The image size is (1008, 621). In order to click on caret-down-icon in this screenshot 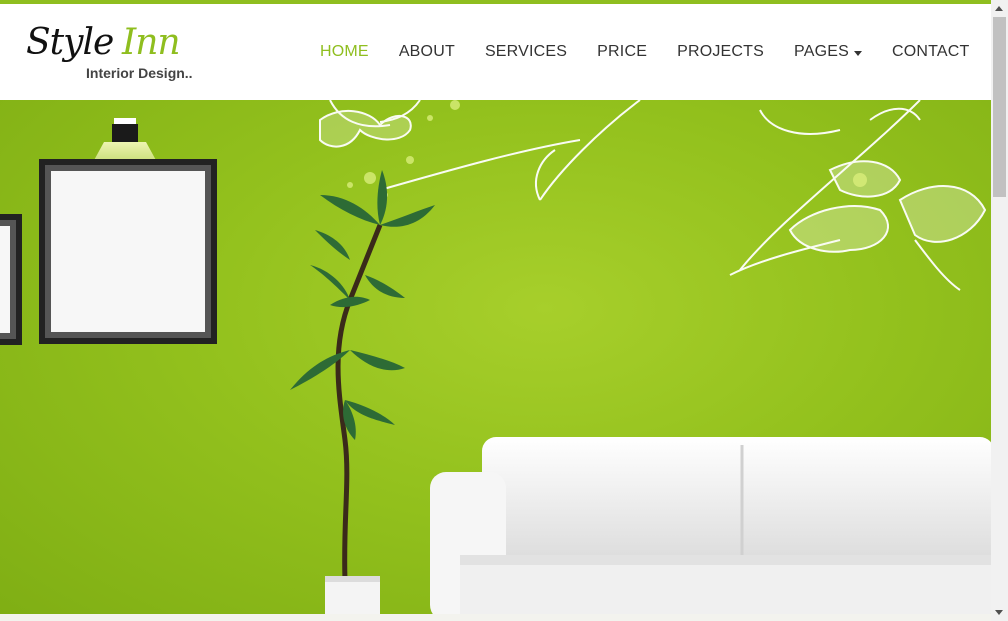, I will do `click(857, 53)`.